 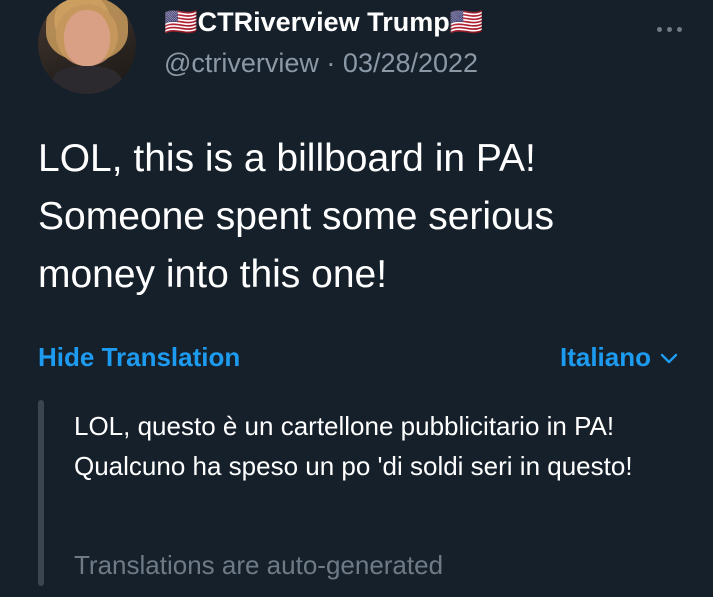 I want to click on user-handle: @ctriverview, so click(x=241, y=63).